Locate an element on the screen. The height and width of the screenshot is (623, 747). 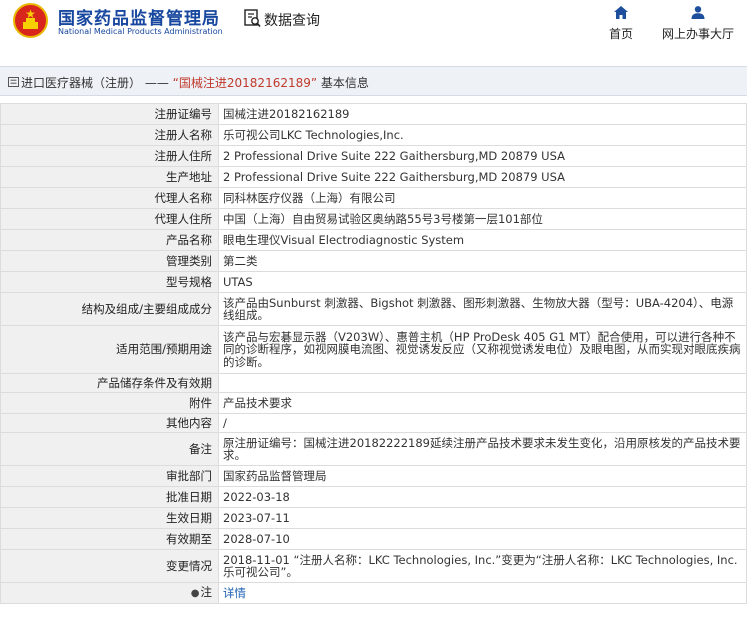
table-row: 代理人住所 中国（上海）自由贸易试验区奥纳路55号3号楼第一层101部位 is located at coordinates (373, 219).